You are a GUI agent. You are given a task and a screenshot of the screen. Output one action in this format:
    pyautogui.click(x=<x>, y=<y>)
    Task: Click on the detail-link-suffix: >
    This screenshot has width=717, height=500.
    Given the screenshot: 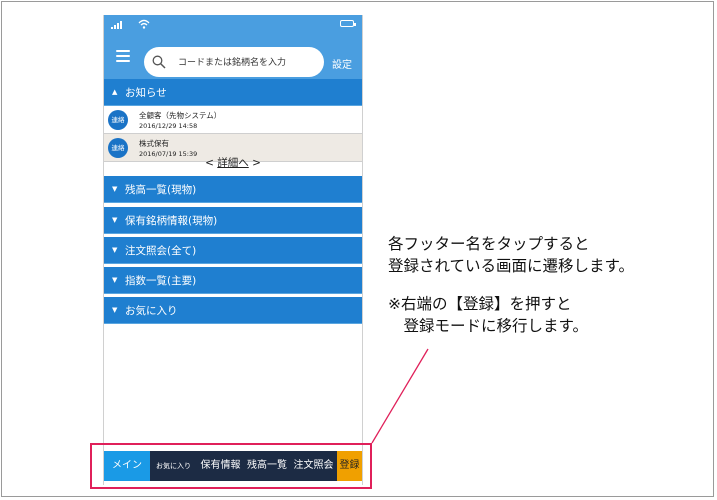 What is the action you would take?
    pyautogui.click(x=254, y=163)
    